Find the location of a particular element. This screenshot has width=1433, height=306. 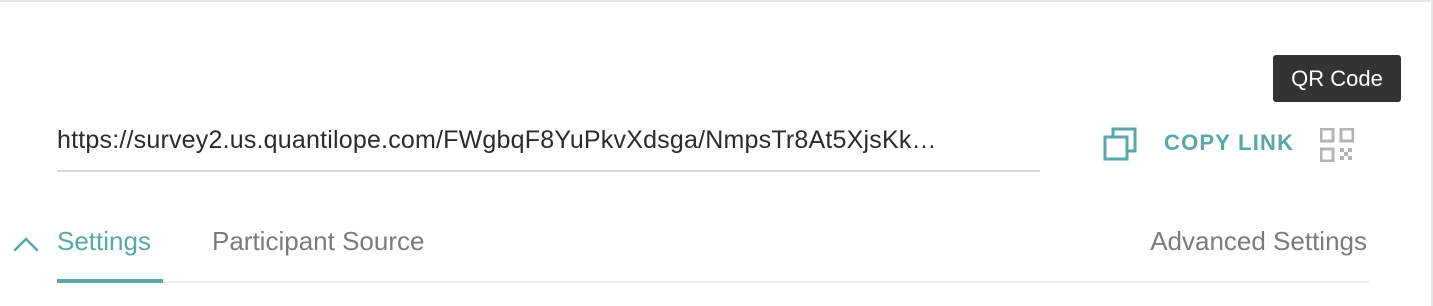

copy-link-button: COPY LINK is located at coordinates (1229, 143).